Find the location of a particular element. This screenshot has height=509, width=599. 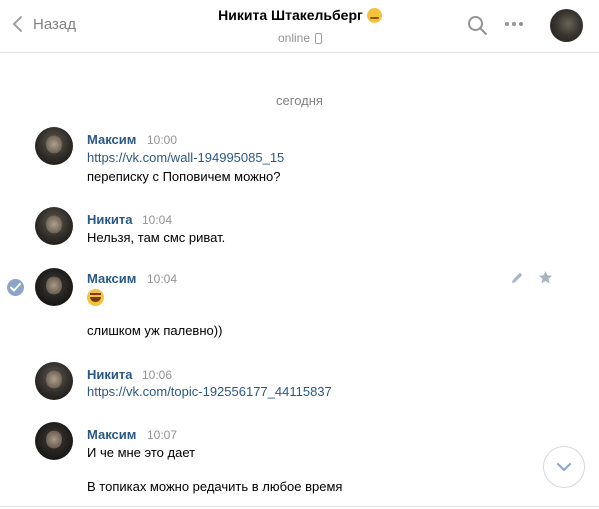

laughing-emoji-icon is located at coordinates (95, 297).